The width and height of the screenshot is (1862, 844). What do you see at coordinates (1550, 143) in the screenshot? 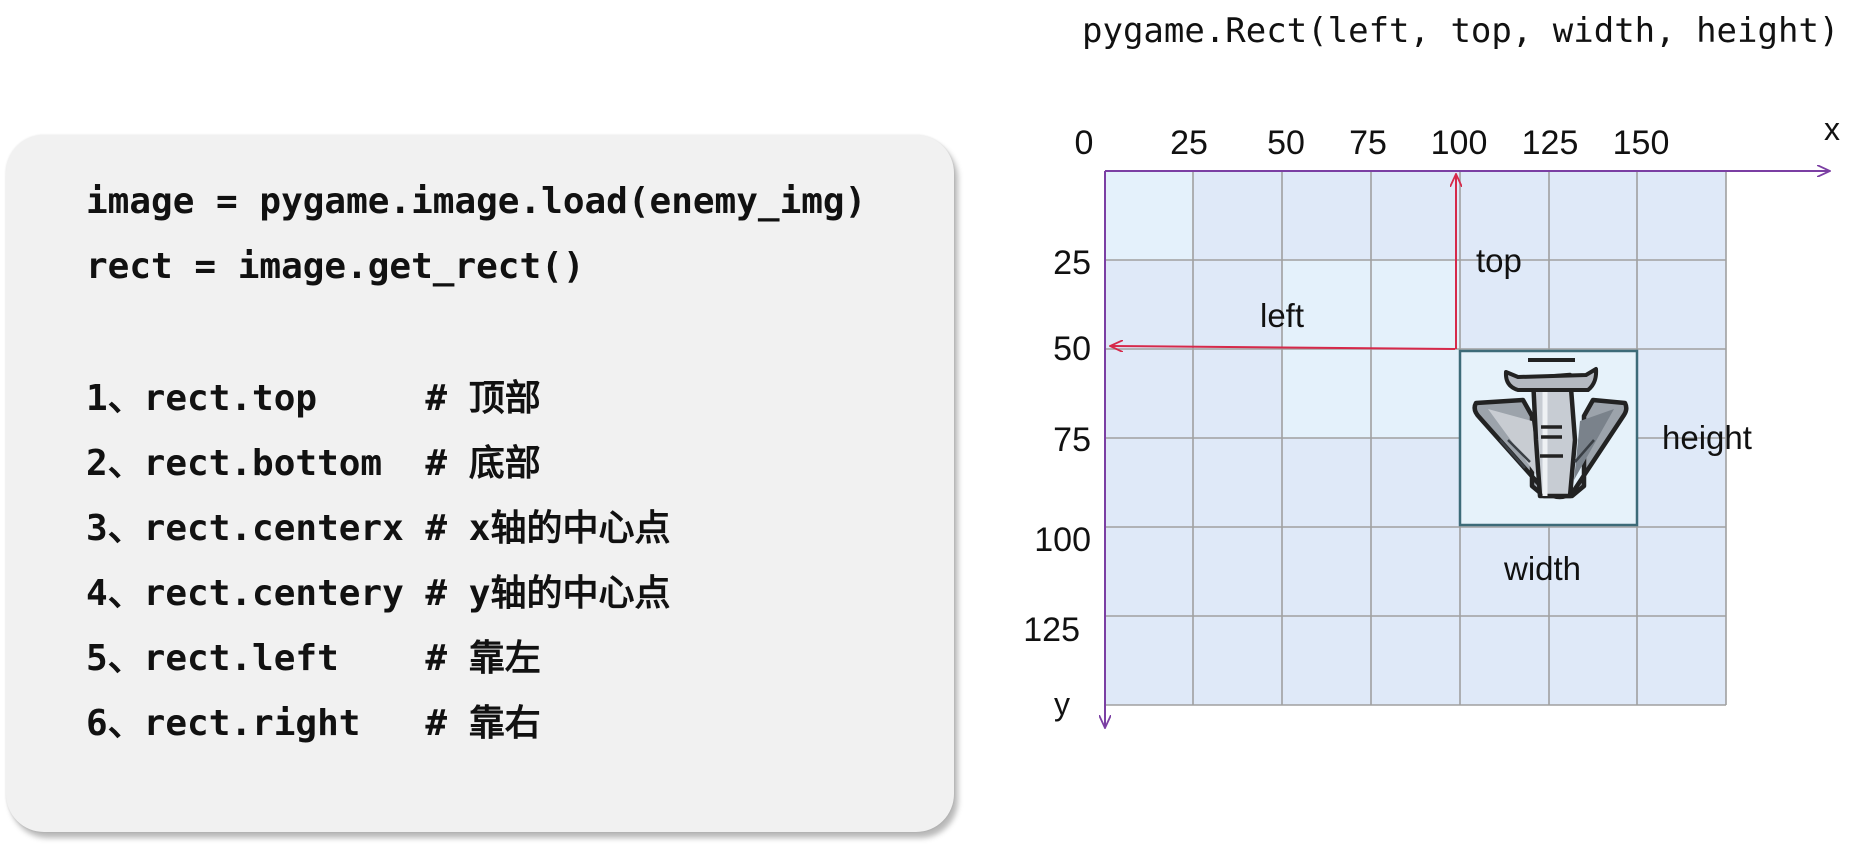
I see `x-tick-label: 125` at bounding box center [1550, 143].